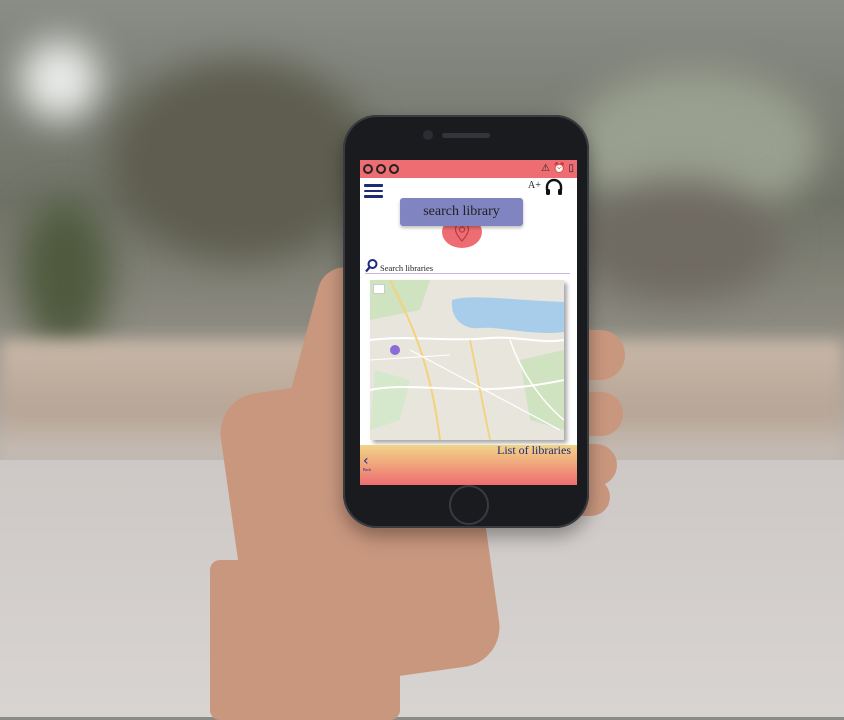 This screenshot has width=844, height=720. What do you see at coordinates (371, 266) in the screenshot?
I see `search-icon` at bounding box center [371, 266].